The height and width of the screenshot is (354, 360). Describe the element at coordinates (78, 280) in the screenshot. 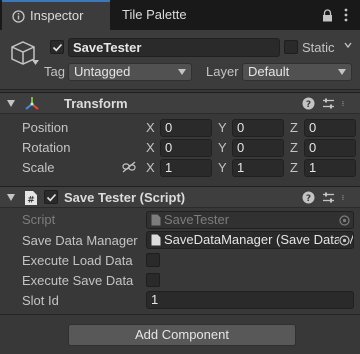

I see `execute-save-label: Execute Save Data` at that location.